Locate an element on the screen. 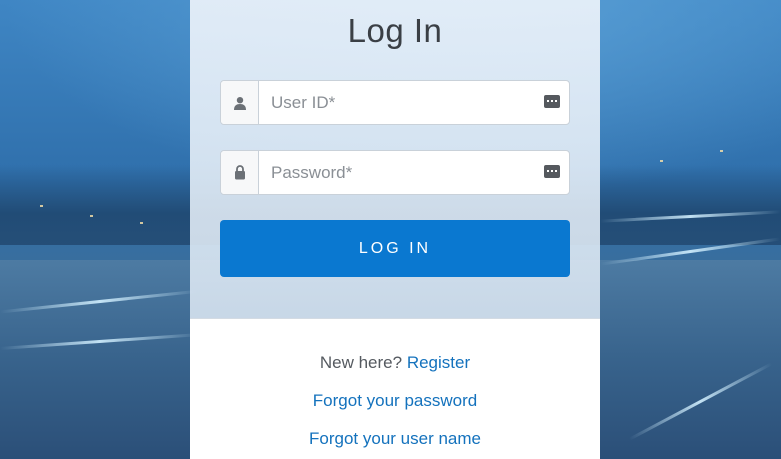  login-button: LOG IN is located at coordinates (395, 248).